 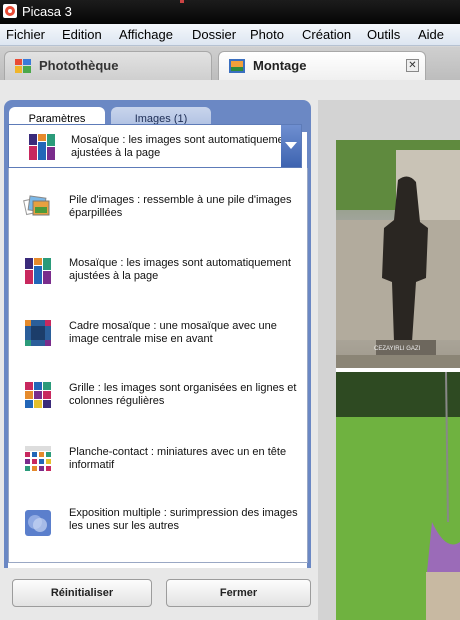 I want to click on menu-edition: Edition, so click(x=82, y=34).